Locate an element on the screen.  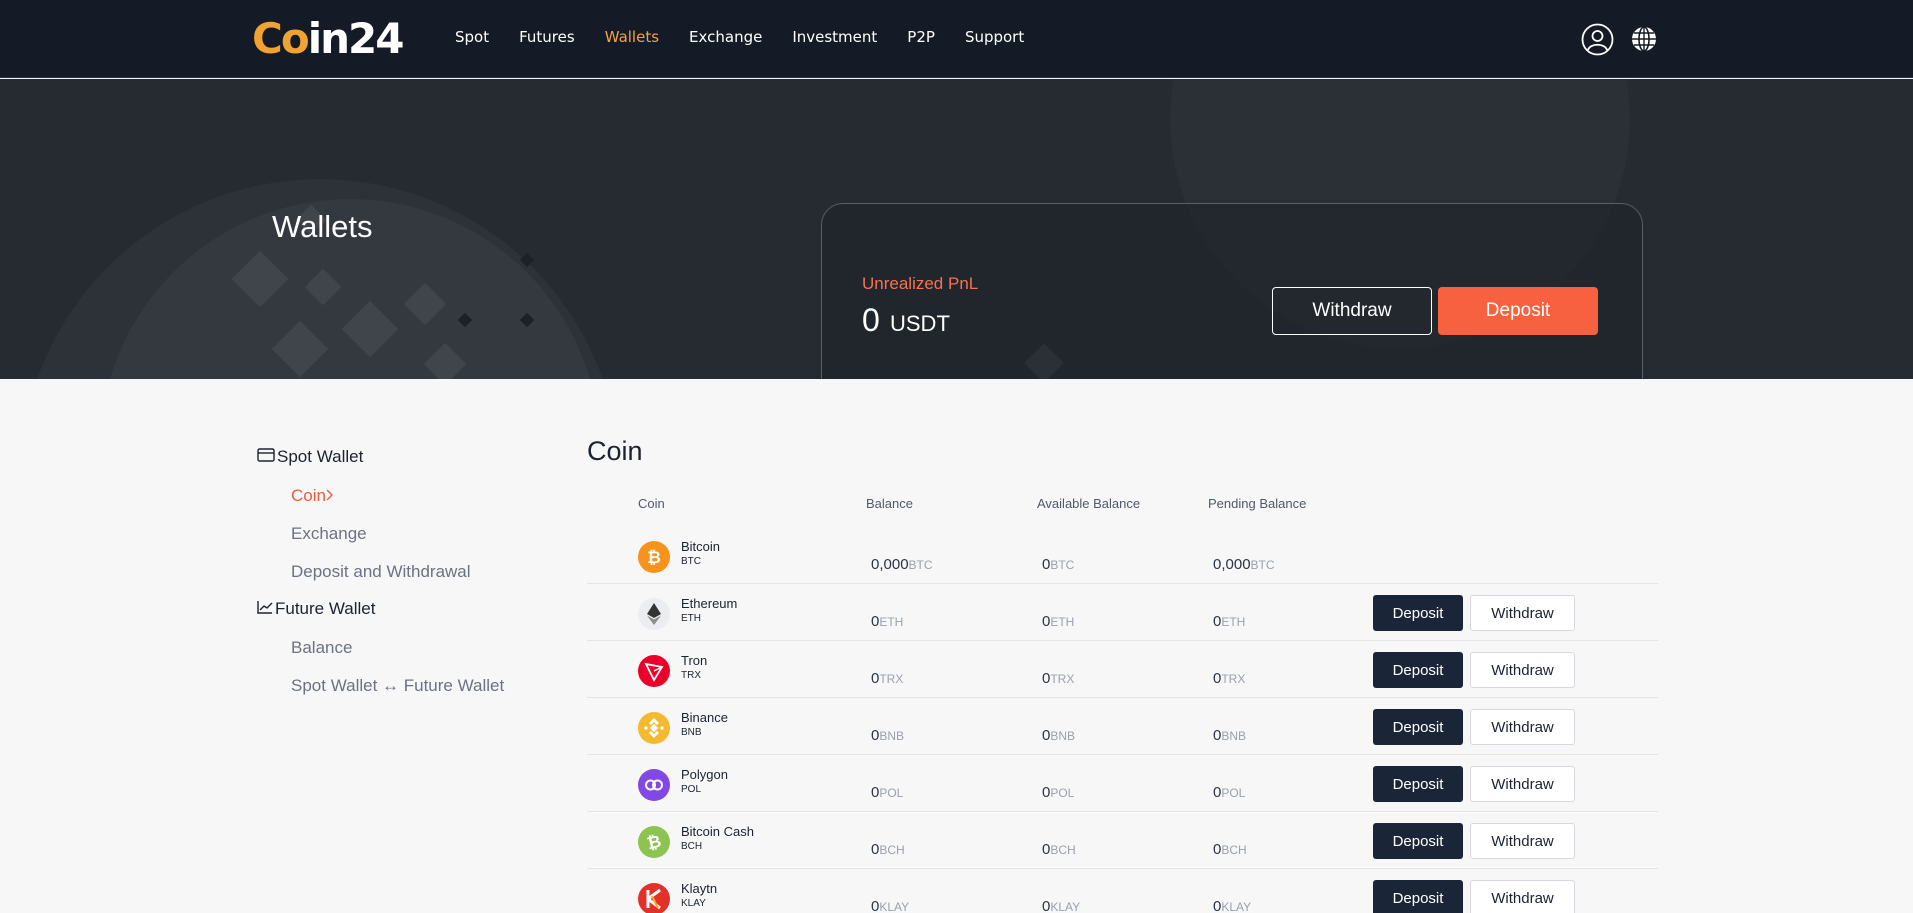
nav-futures: Futures is located at coordinates (547, 37).